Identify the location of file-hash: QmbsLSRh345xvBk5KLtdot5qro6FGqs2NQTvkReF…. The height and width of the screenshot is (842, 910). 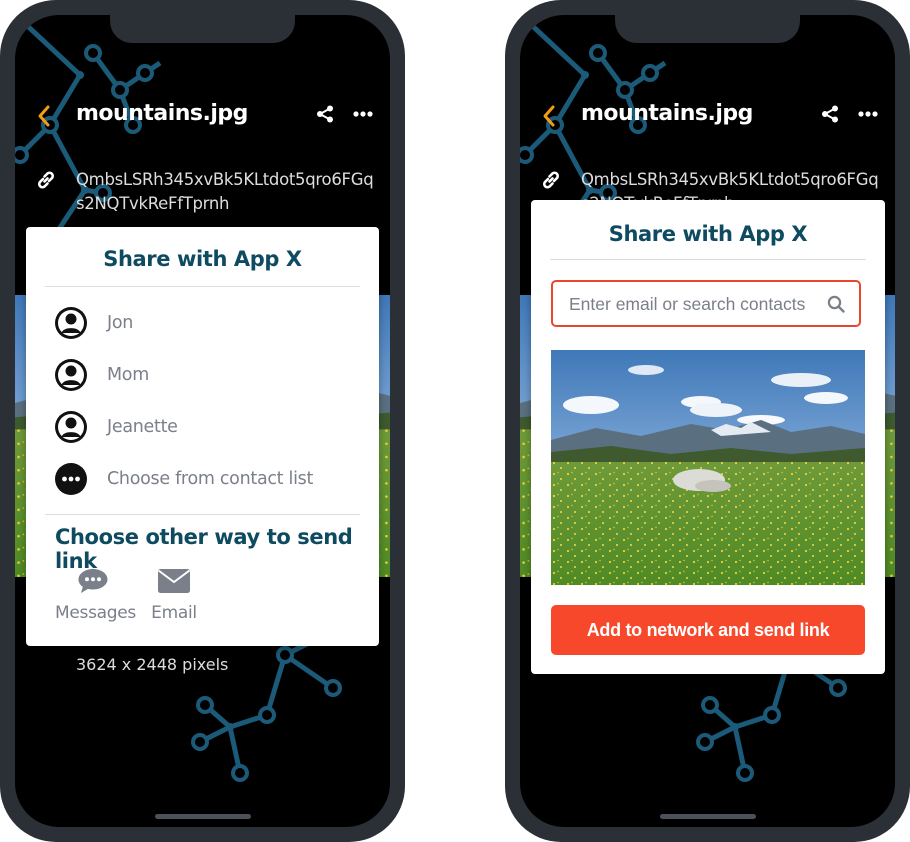
(225, 191).